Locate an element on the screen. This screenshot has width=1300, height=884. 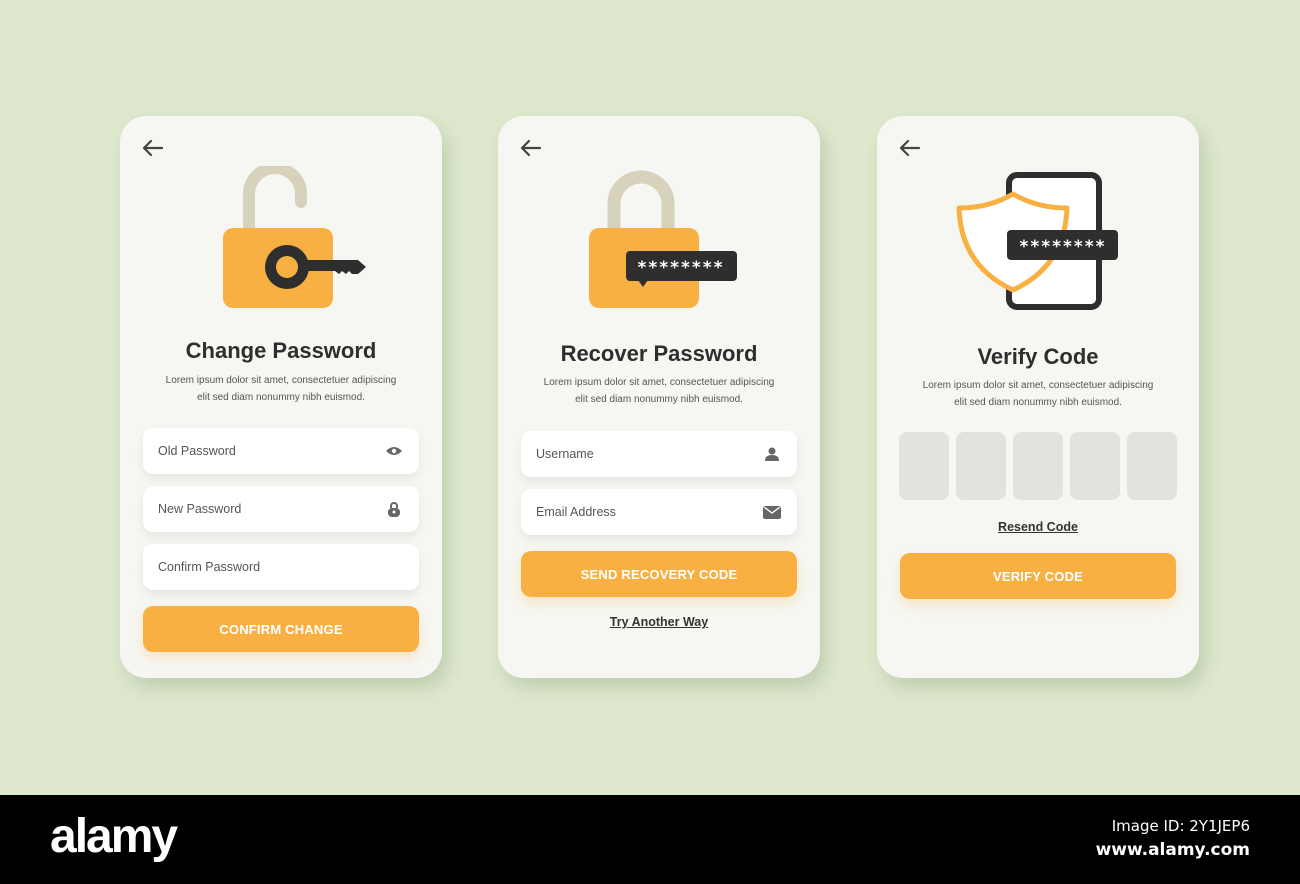
lock-icon is located at coordinates (394, 509).